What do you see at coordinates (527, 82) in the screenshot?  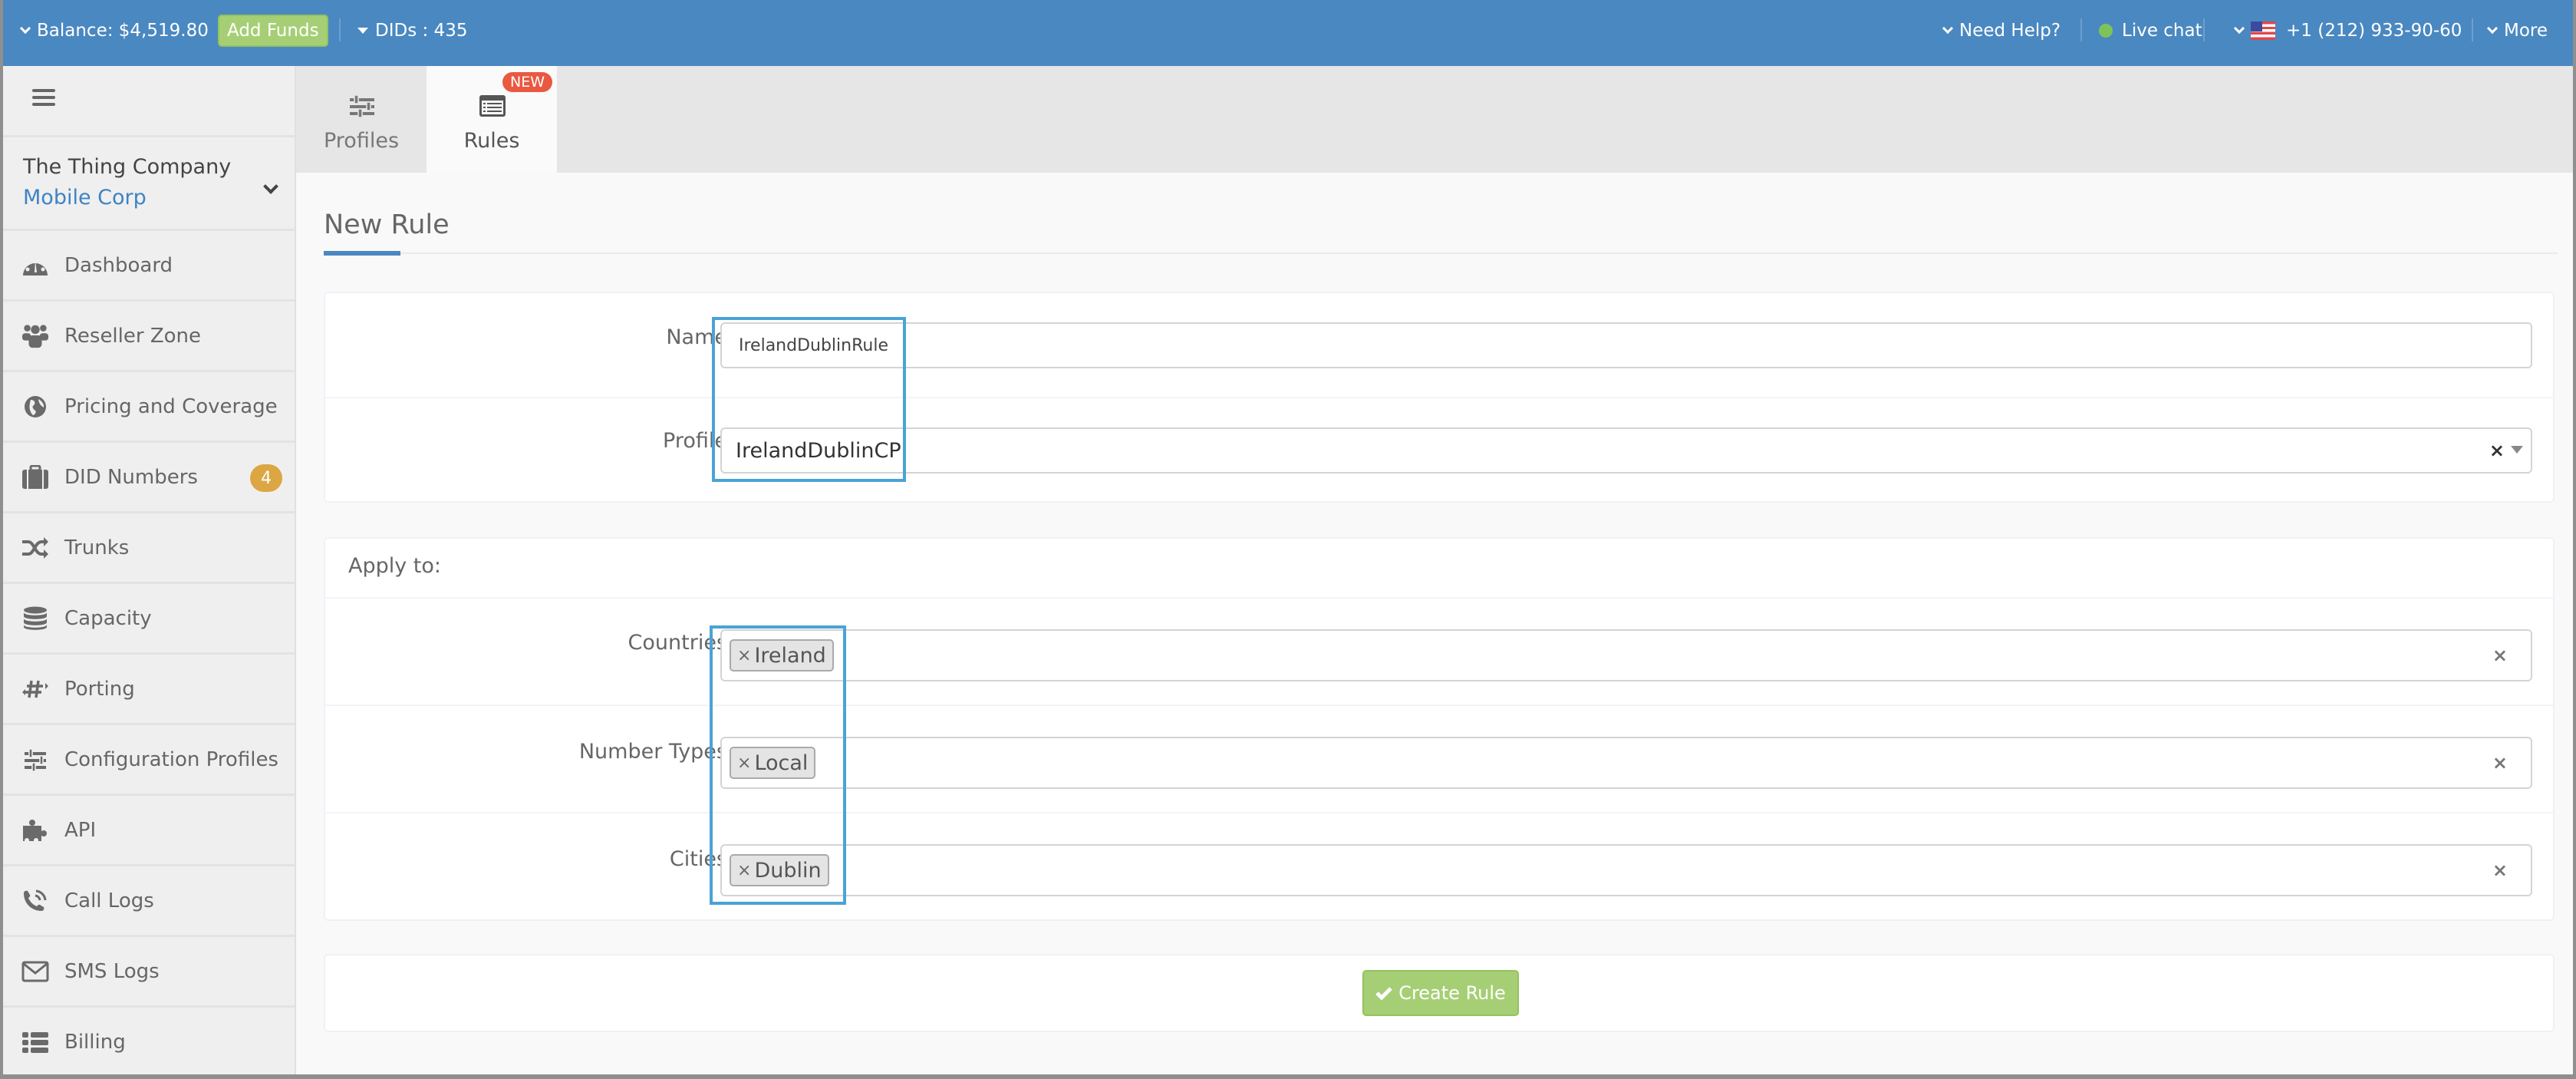 I see `new-badge: NEW` at bounding box center [527, 82].